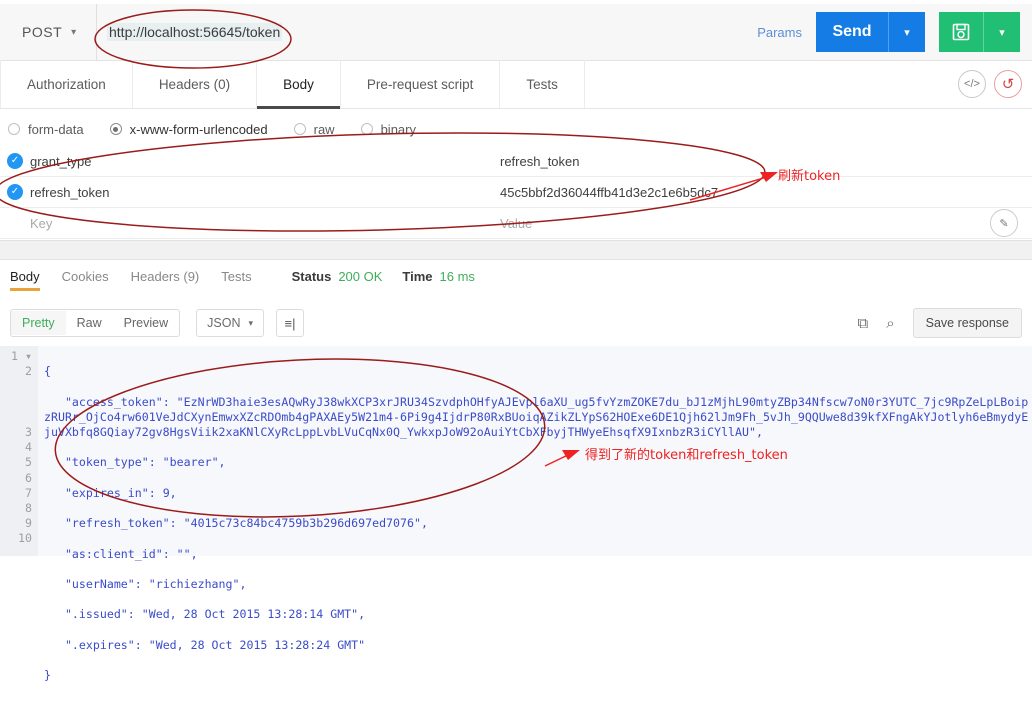 The width and height of the screenshot is (1032, 714). Describe the element at coordinates (360, 276) in the screenshot. I see `status-badge: 200 OK` at that location.